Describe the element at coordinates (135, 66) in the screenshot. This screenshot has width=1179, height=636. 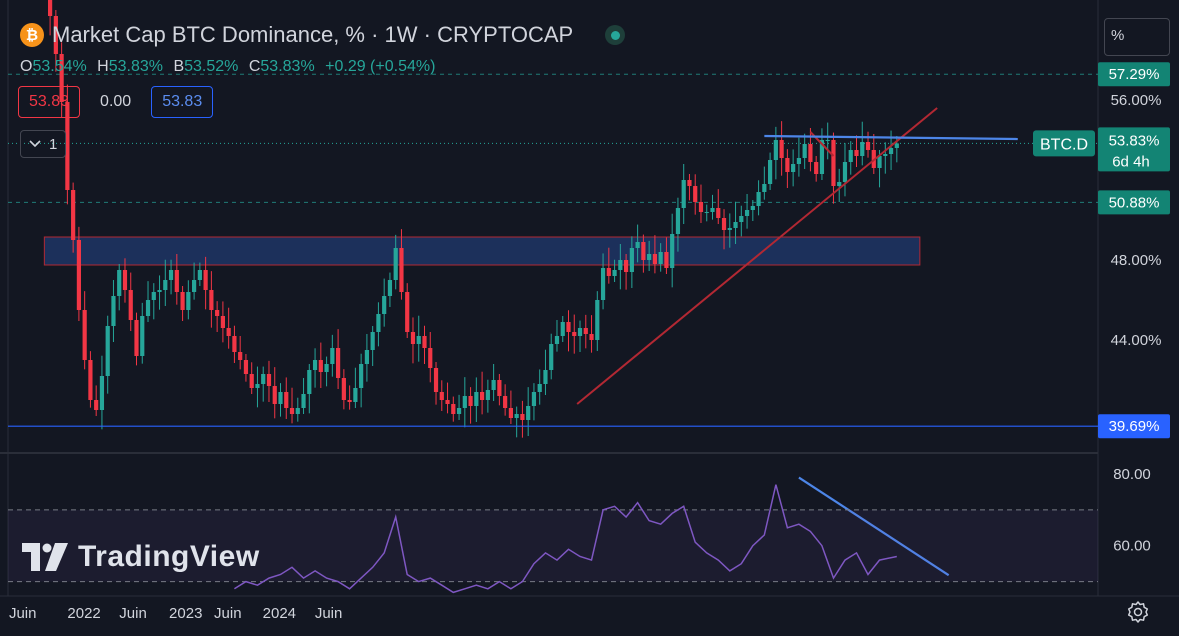
I see `high-value: 53.83%` at that location.